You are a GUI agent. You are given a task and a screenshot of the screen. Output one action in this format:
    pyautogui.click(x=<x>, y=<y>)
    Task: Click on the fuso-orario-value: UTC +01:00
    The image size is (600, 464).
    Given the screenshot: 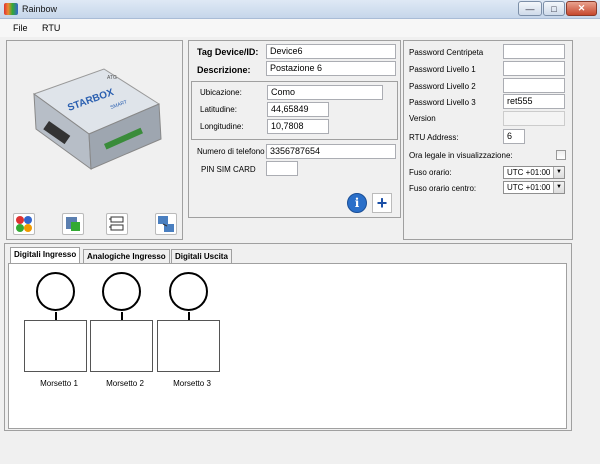 What is the action you would take?
    pyautogui.click(x=529, y=172)
    